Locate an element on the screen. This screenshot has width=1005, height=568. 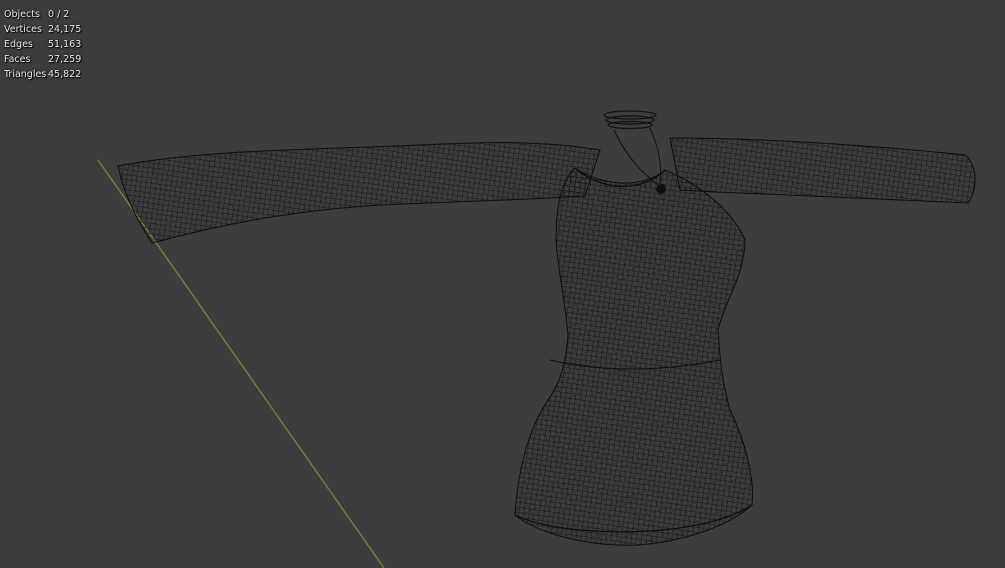
stat-row-faces: Faces 27,259 is located at coordinates (42, 59).